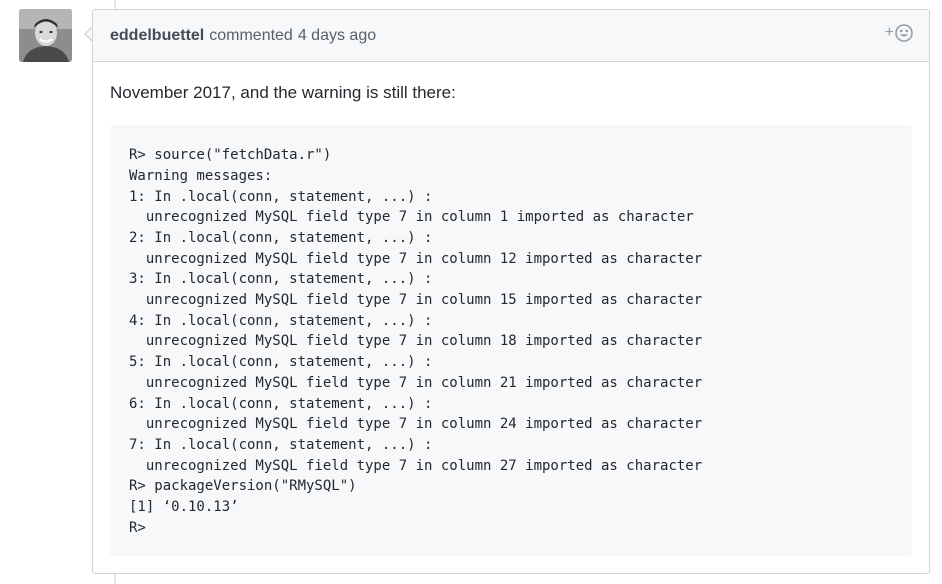 Image resolution: width=942 pixels, height=584 pixels. Describe the element at coordinates (281, 279) in the screenshot. I see `code-line: 3: In .local(conn, statement, ...) :` at that location.